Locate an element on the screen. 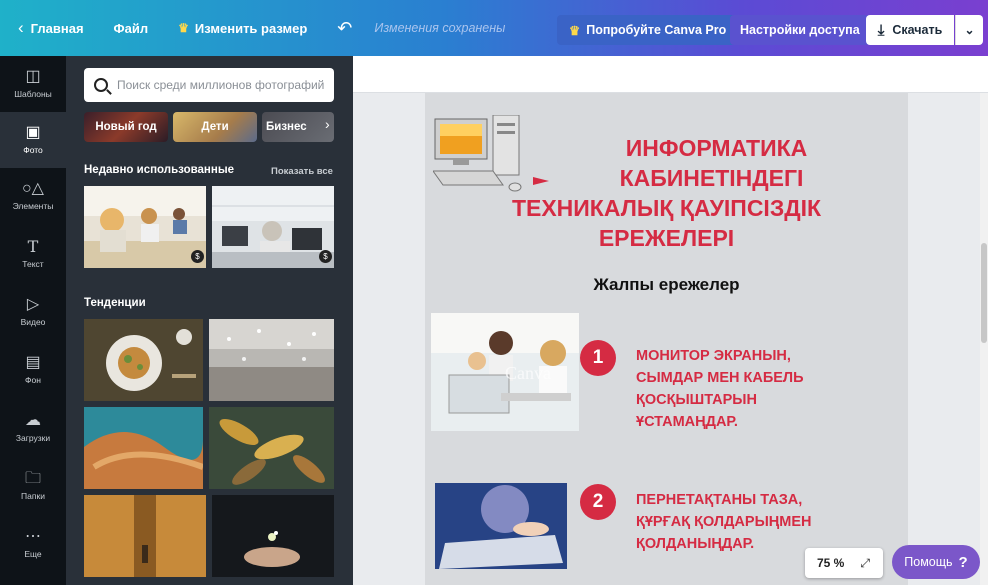  corridor-photo is located at coordinates (145, 536).